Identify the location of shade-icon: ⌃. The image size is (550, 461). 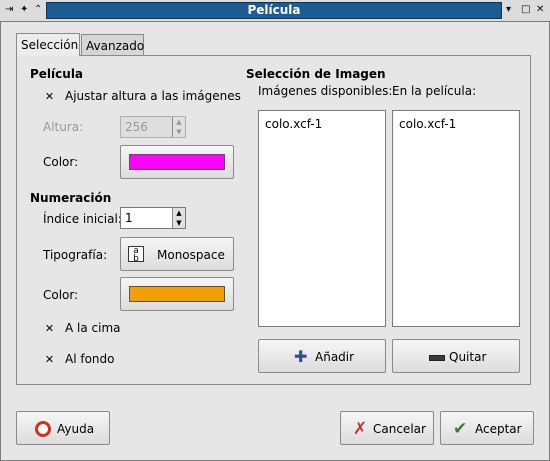
(38, 10).